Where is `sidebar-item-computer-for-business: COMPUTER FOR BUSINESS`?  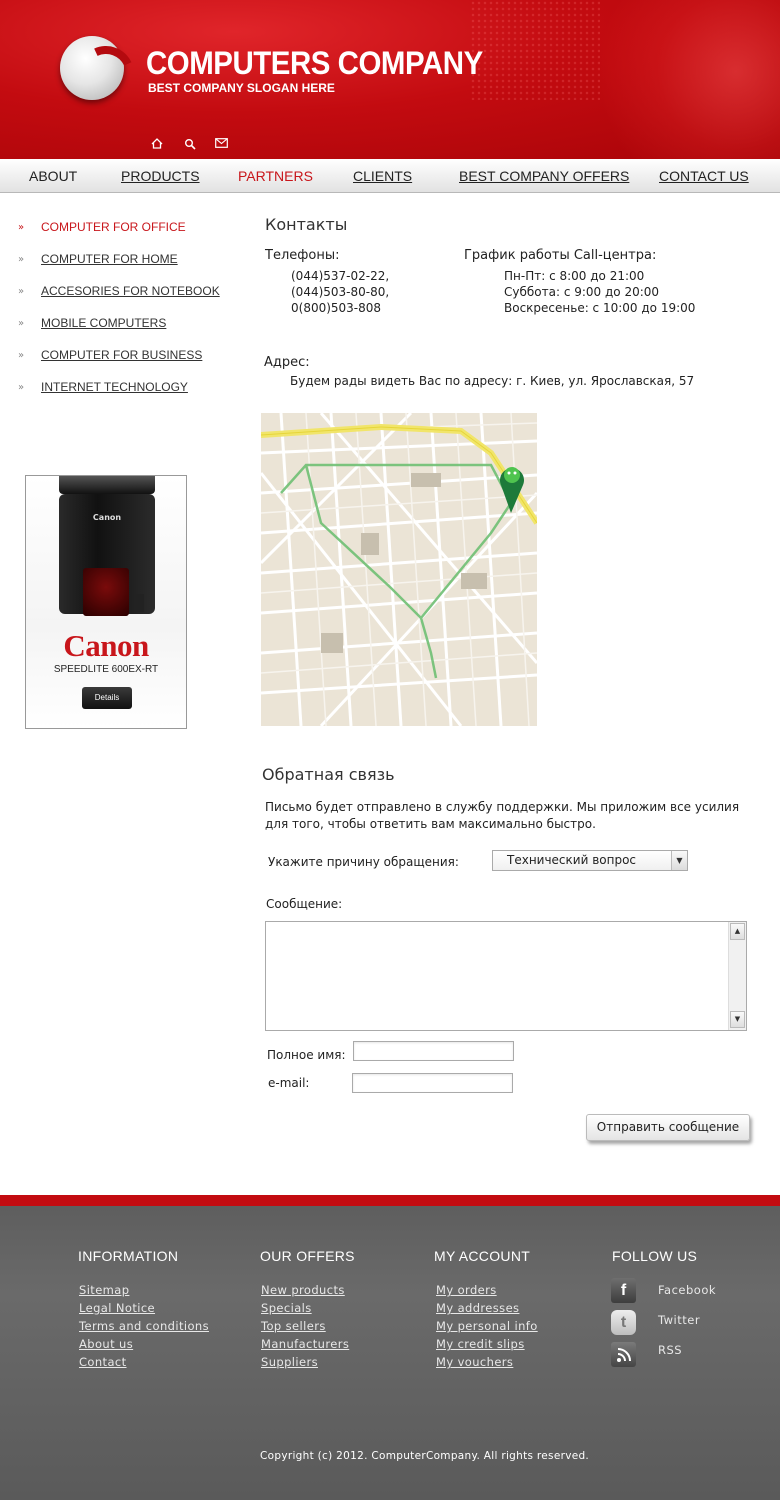 sidebar-item-computer-for-business: COMPUTER FOR BUSINESS is located at coordinates (121, 355).